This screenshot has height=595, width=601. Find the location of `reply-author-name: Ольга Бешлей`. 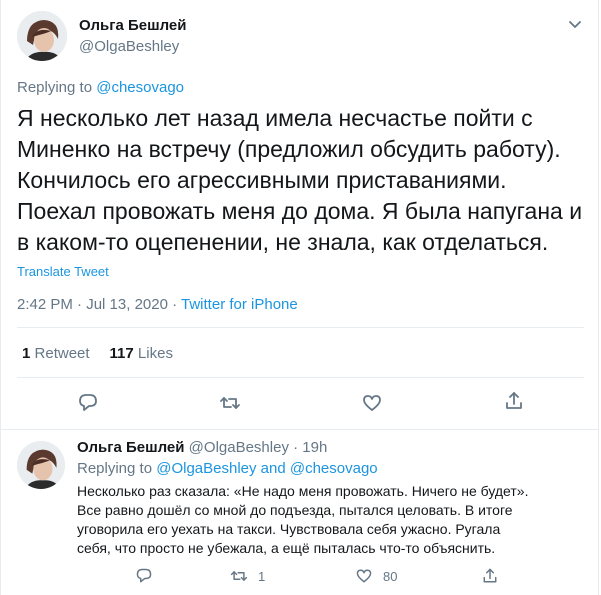

reply-author-name: Ольга Бешлей is located at coordinates (131, 447).